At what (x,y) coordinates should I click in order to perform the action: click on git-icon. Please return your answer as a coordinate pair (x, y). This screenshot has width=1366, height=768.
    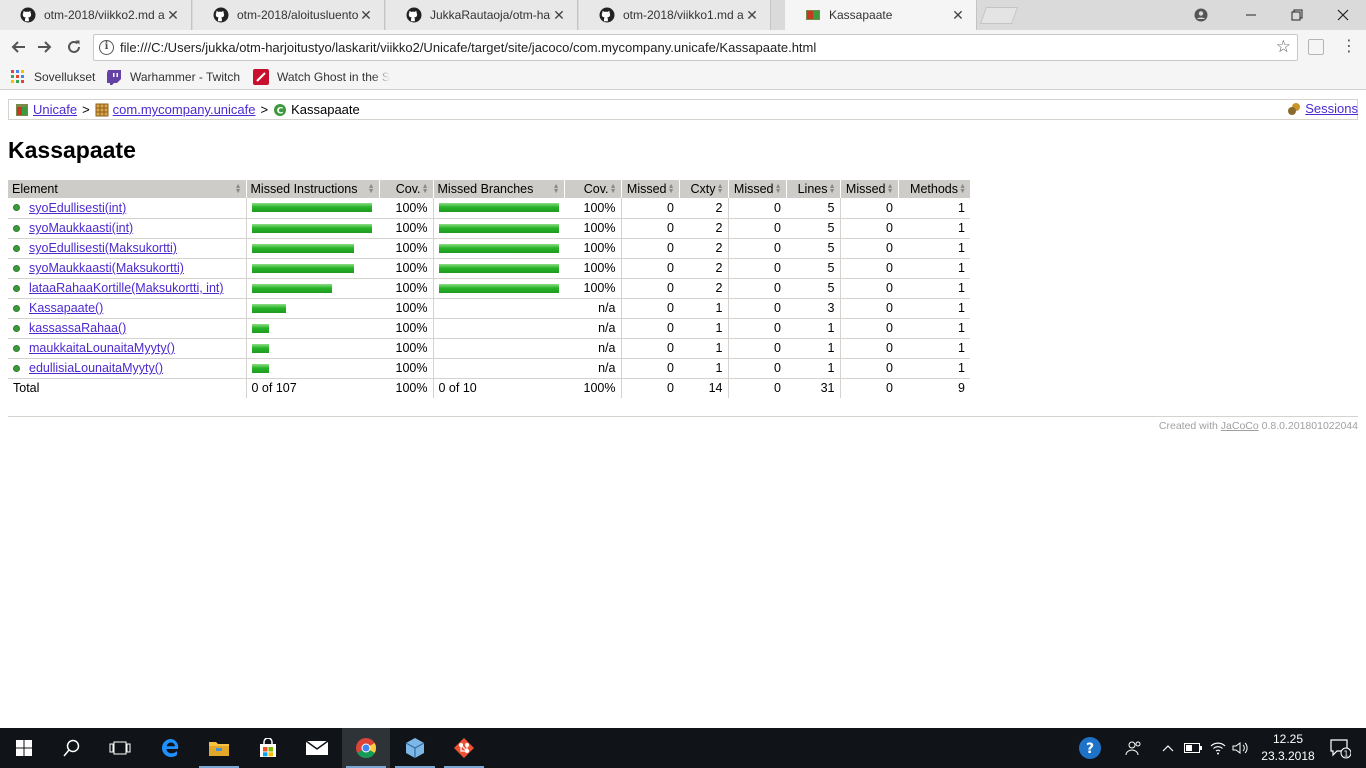
    Looking at the image, I should click on (464, 748).